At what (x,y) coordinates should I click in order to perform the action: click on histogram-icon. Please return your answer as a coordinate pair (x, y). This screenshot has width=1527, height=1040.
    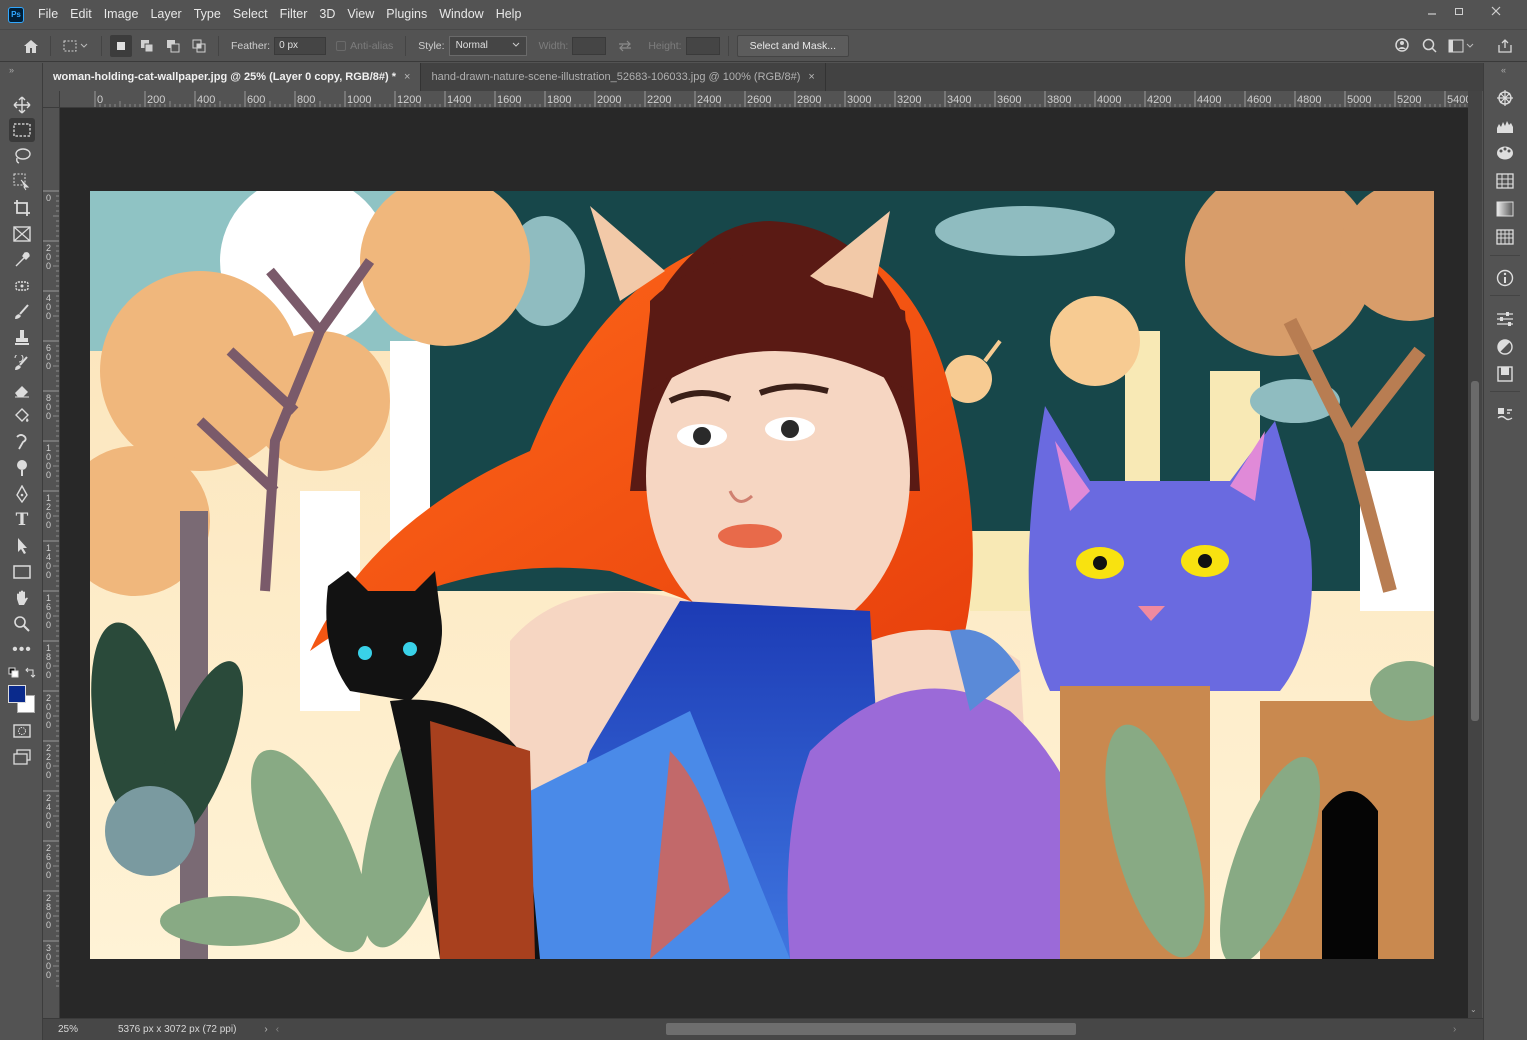
    Looking at the image, I should click on (1505, 126).